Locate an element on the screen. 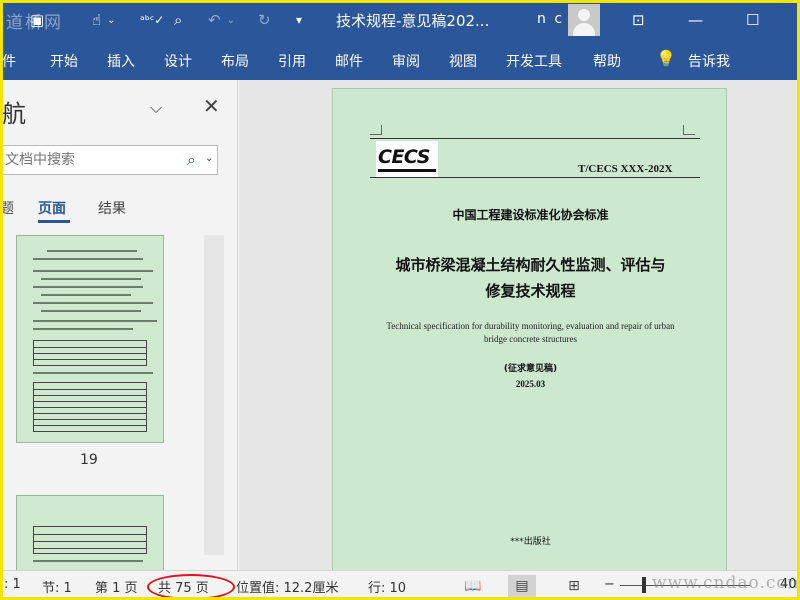 The width and height of the screenshot is (800, 600). status-section: 节: 1 is located at coordinates (57, 586).